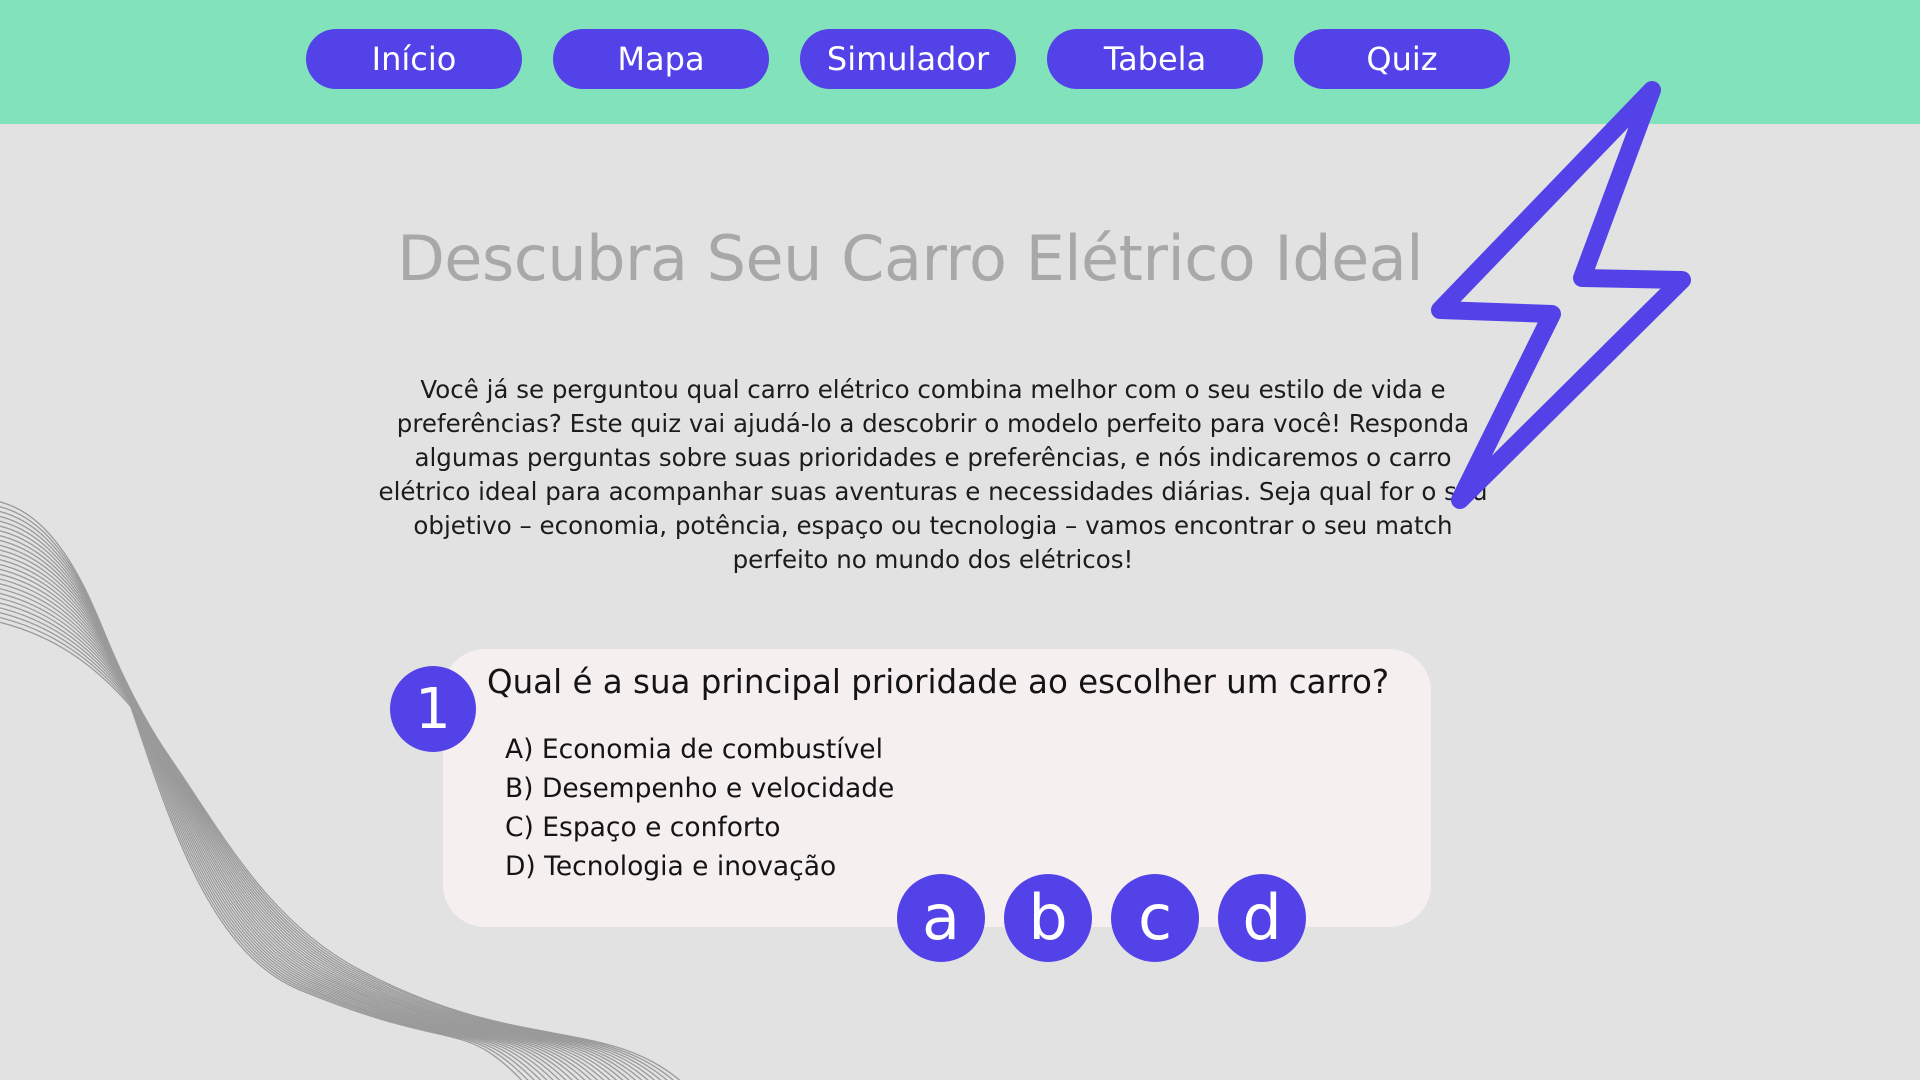 This screenshot has width=1920, height=1080. I want to click on answer-d-button: d, so click(1262, 918).